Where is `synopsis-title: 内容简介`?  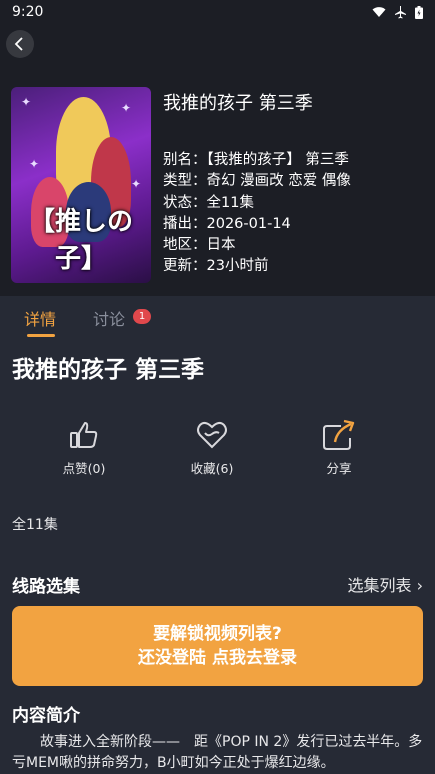
synopsis-title: 内容简介 is located at coordinates (46, 716).